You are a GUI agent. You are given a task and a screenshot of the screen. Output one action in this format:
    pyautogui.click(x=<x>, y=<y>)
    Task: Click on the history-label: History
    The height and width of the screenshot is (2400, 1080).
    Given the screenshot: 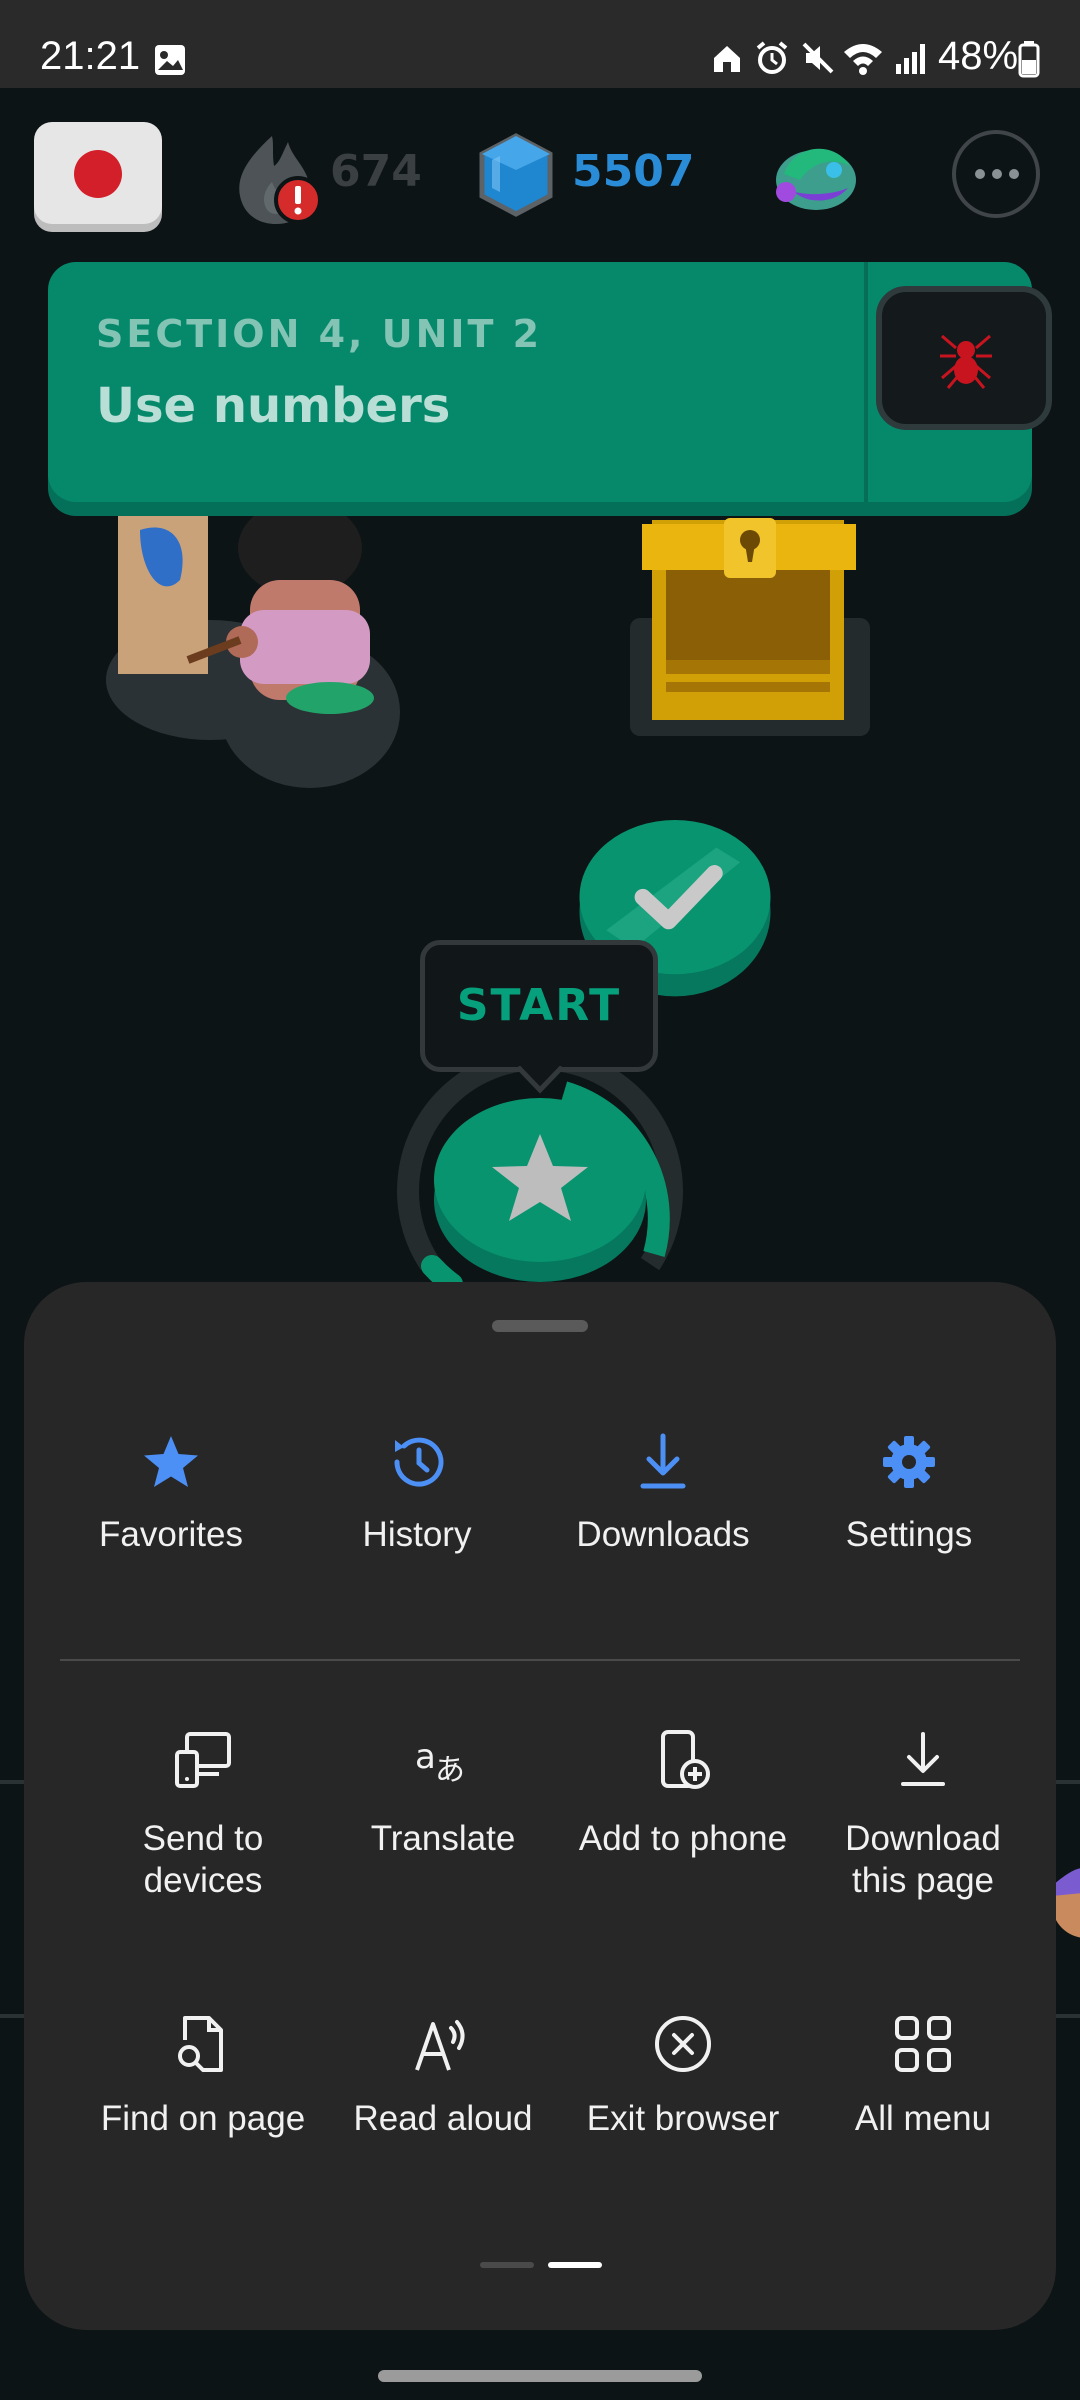 What is the action you would take?
    pyautogui.click(x=417, y=1534)
    